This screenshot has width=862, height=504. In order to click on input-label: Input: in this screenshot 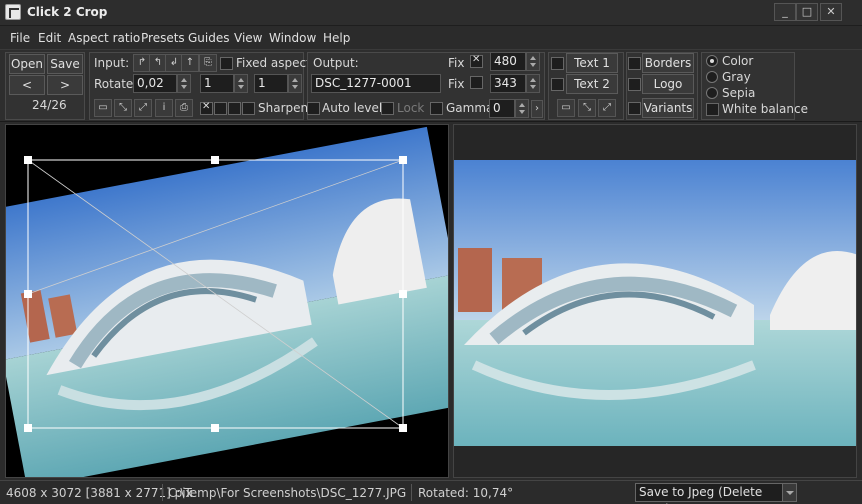, I will do `click(112, 63)`.